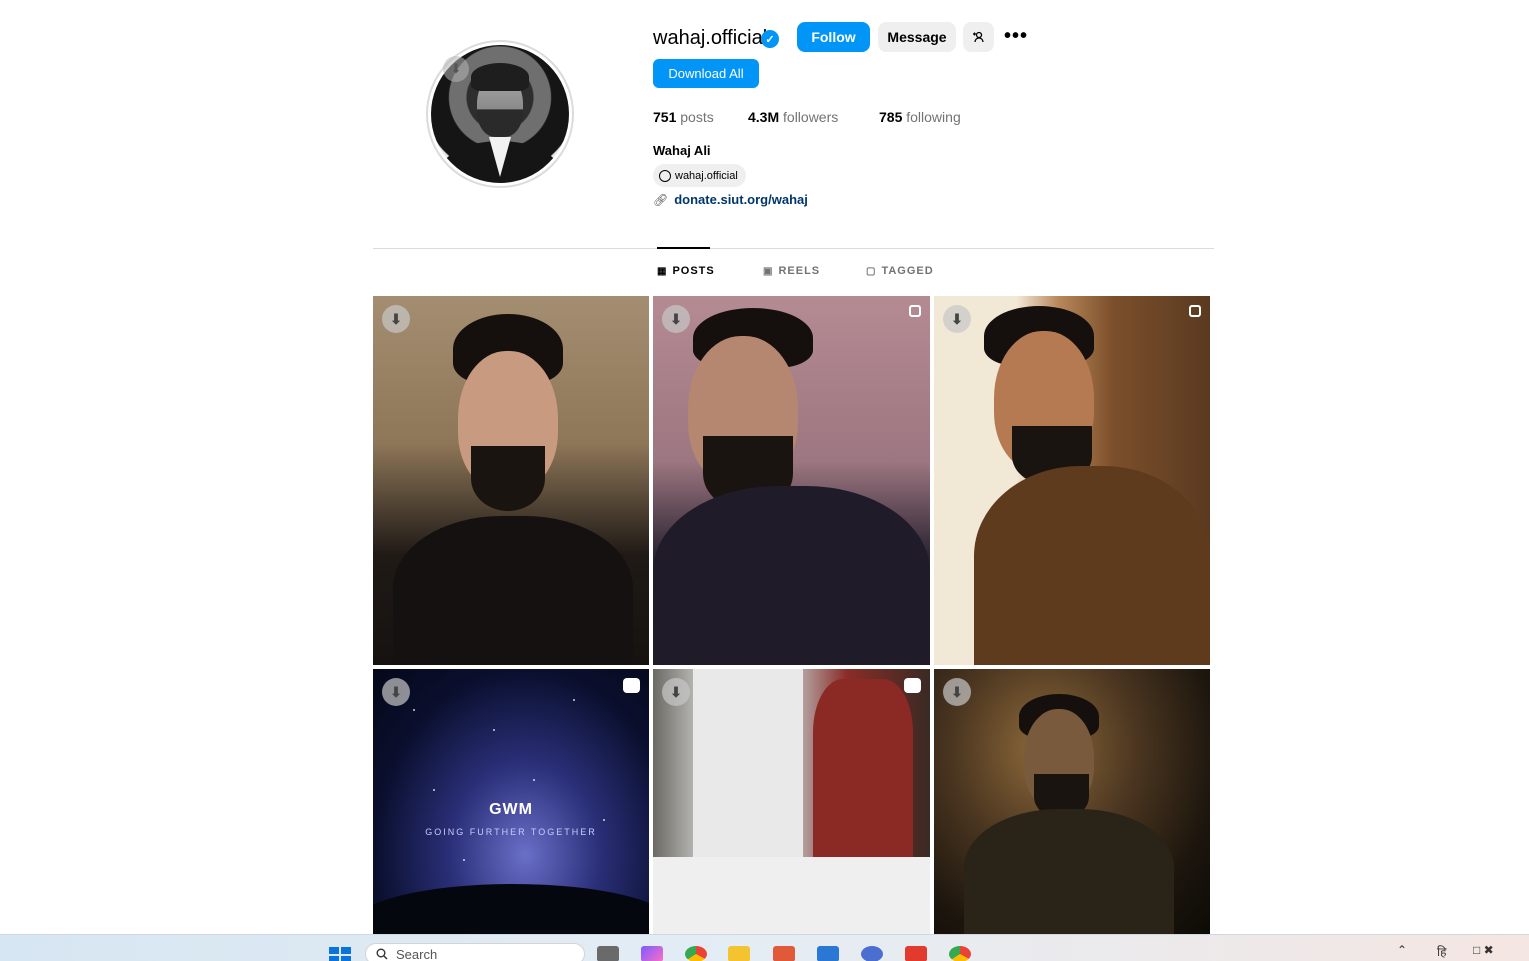 The height and width of the screenshot is (961, 1529). What do you see at coordinates (683, 117) in the screenshot?
I see `posts-stat: 751 posts` at bounding box center [683, 117].